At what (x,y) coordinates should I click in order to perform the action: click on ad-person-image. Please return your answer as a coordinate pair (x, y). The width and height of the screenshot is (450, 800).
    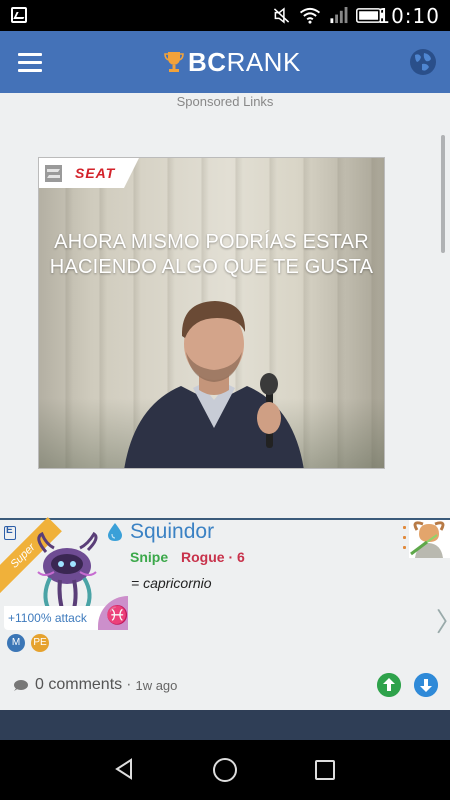
    Looking at the image, I should click on (214, 384).